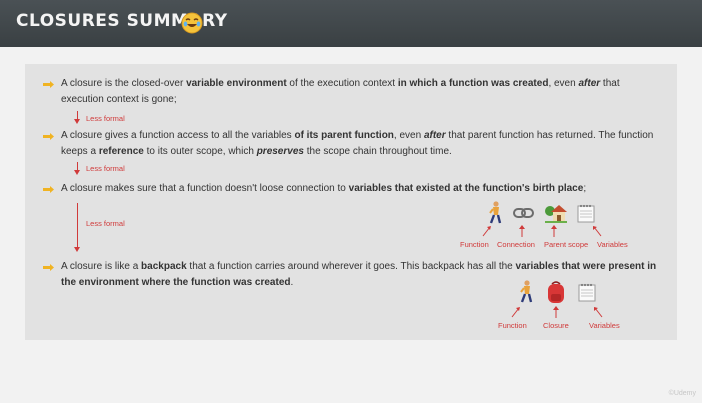  What do you see at coordinates (682, 393) in the screenshot?
I see `udemy-watermark: ©Udemy` at bounding box center [682, 393].